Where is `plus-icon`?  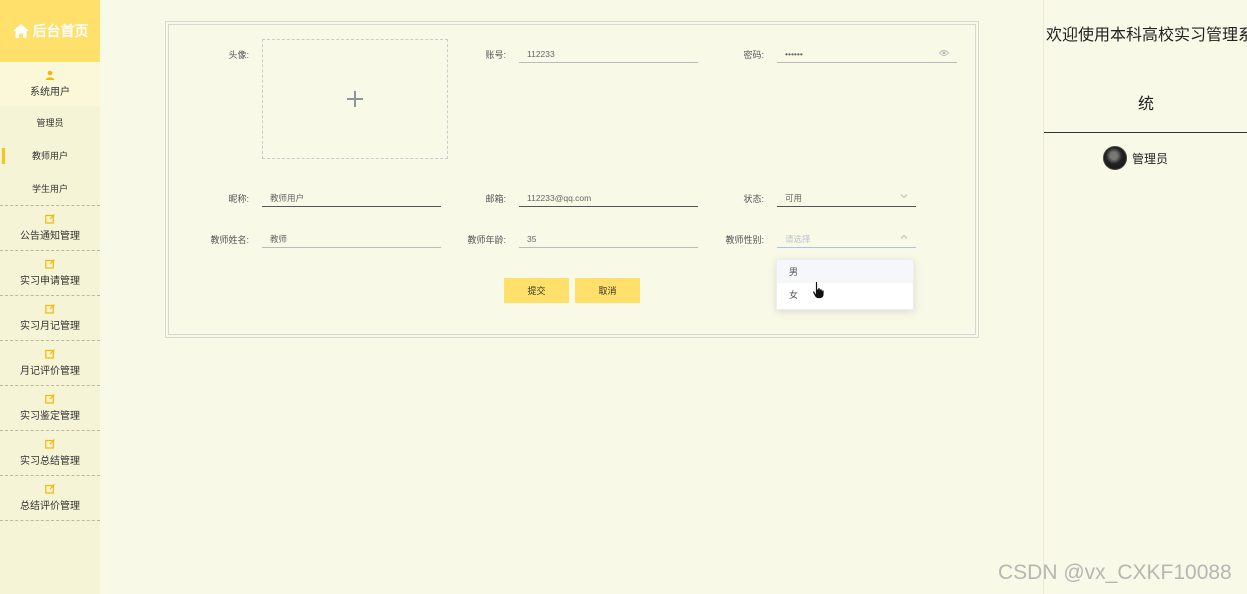
plus-icon is located at coordinates (355, 99).